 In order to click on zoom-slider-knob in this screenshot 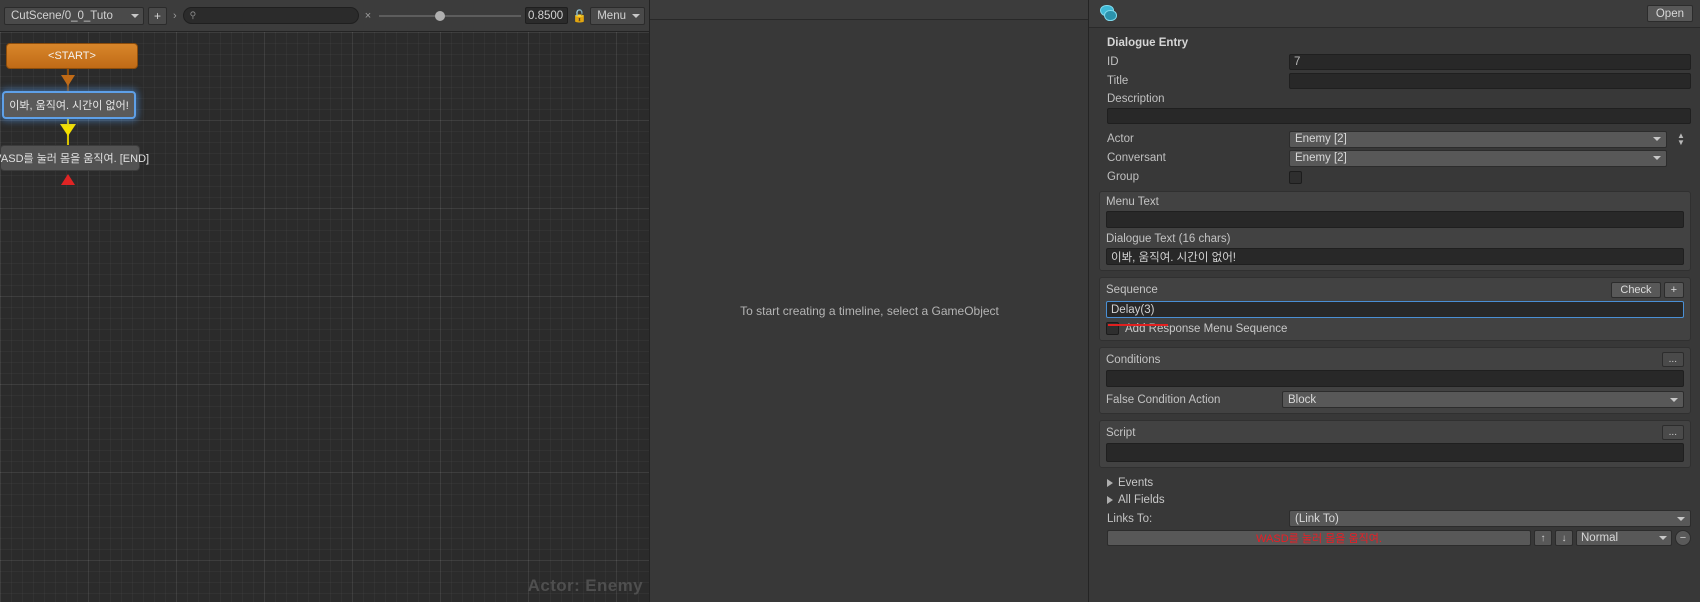, I will do `click(440, 15)`.